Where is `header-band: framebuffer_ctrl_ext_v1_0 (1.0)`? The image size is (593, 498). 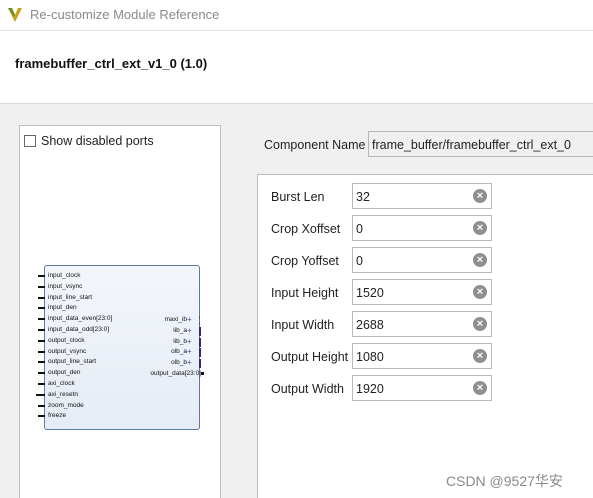
header-band: framebuffer_ctrl_ext_v1_0 (1.0) is located at coordinates (296, 67).